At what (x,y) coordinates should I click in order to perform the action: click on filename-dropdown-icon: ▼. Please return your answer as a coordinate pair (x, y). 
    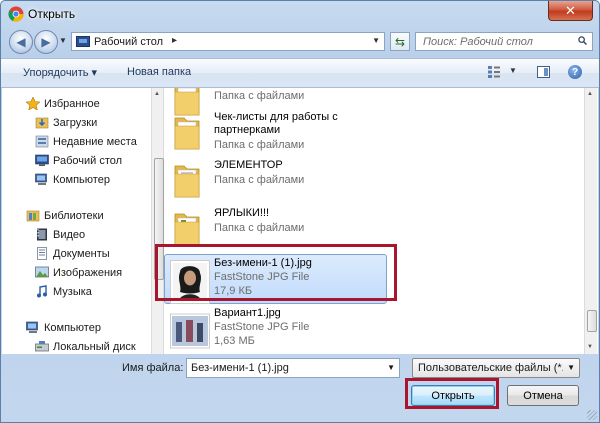
    Looking at the image, I should click on (391, 367).